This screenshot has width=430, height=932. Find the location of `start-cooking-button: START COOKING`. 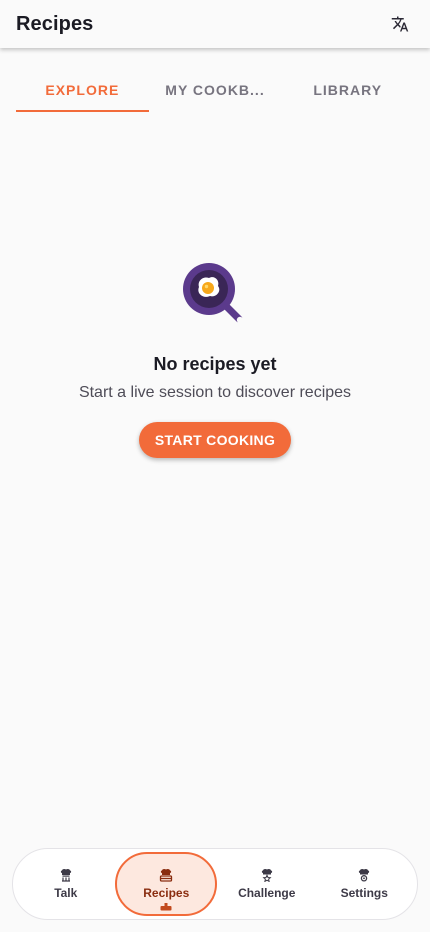

start-cooking-button: START COOKING is located at coordinates (215, 440).